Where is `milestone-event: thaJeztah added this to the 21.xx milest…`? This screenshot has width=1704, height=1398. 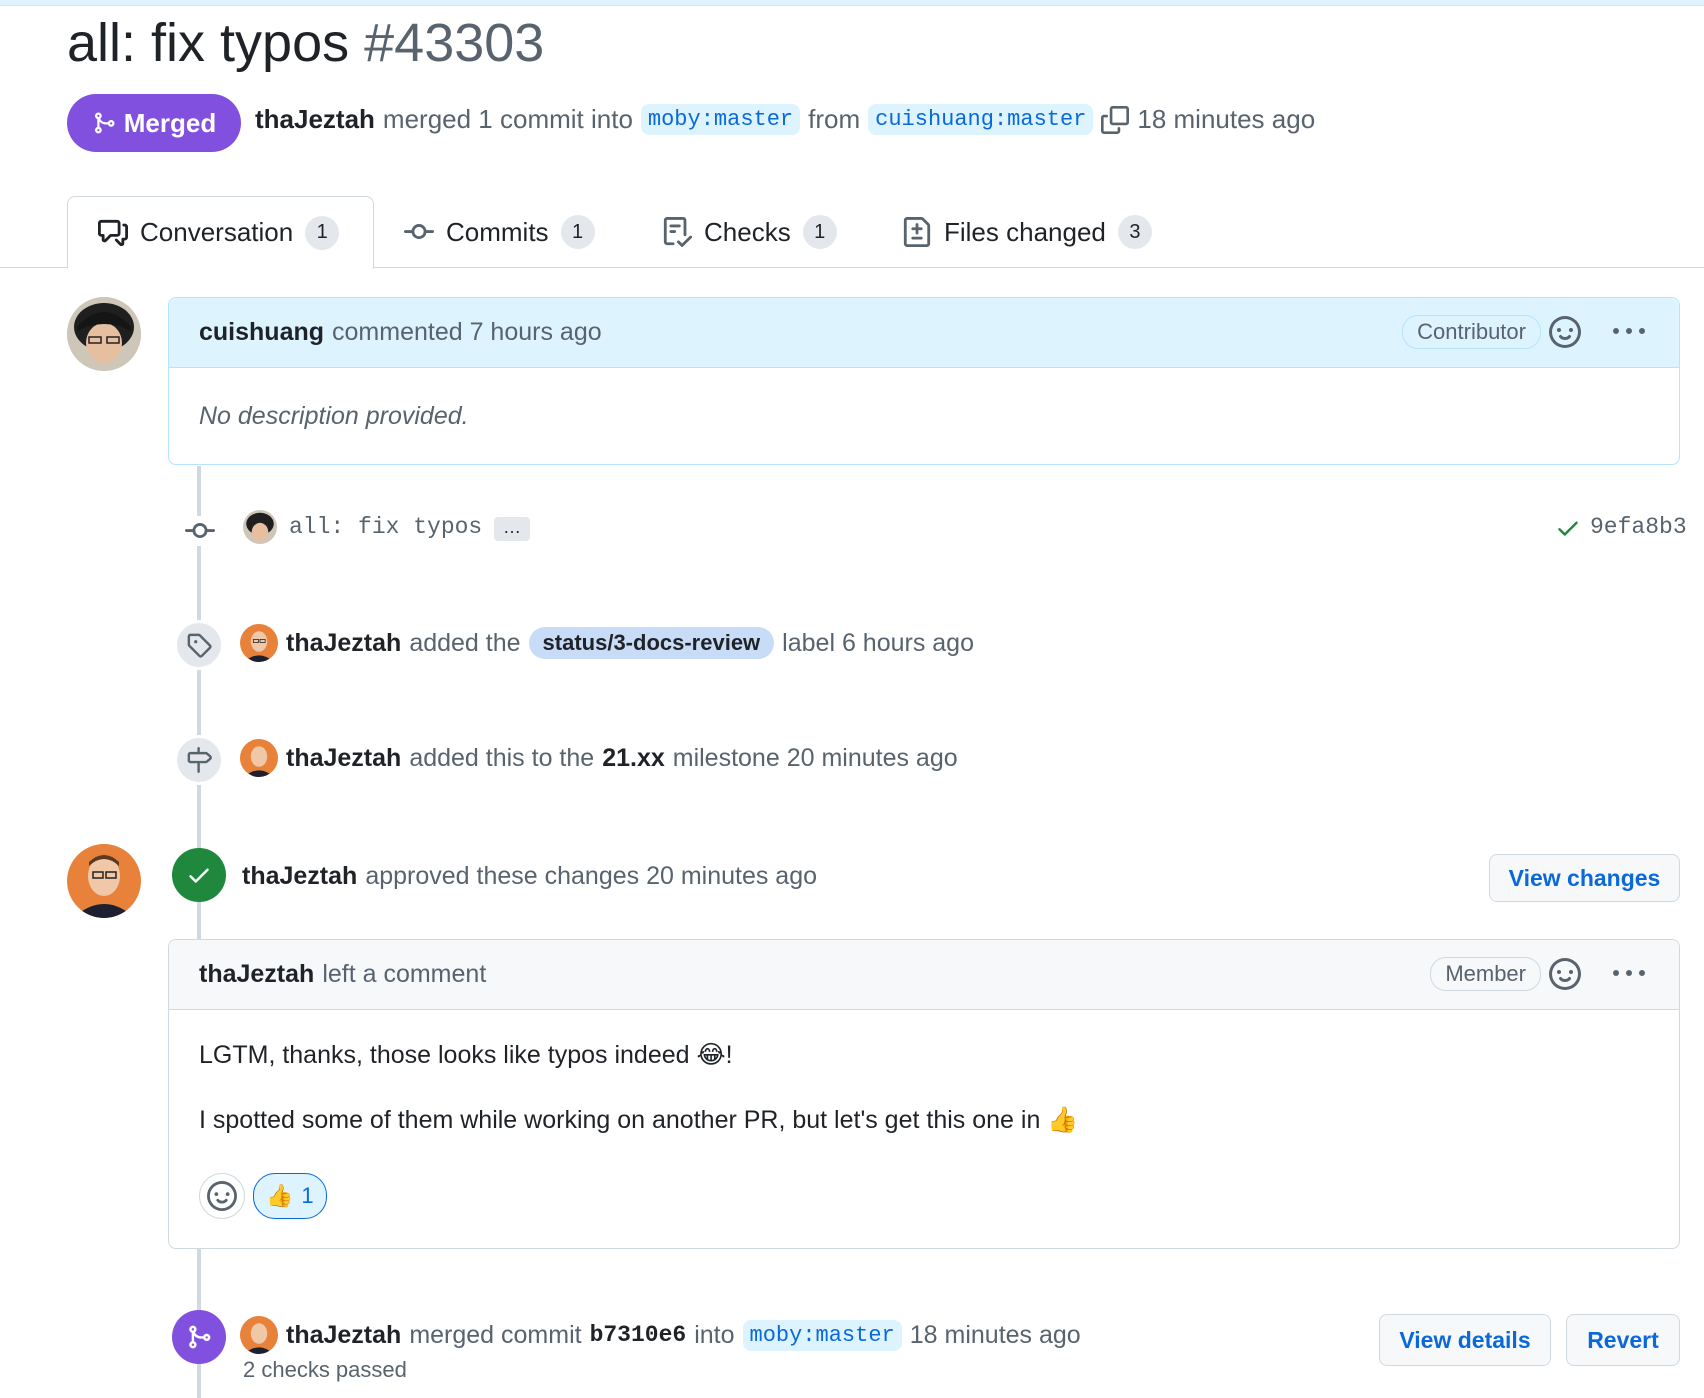 milestone-event: thaJeztah added this to the 21.xx milest… is located at coordinates (599, 758).